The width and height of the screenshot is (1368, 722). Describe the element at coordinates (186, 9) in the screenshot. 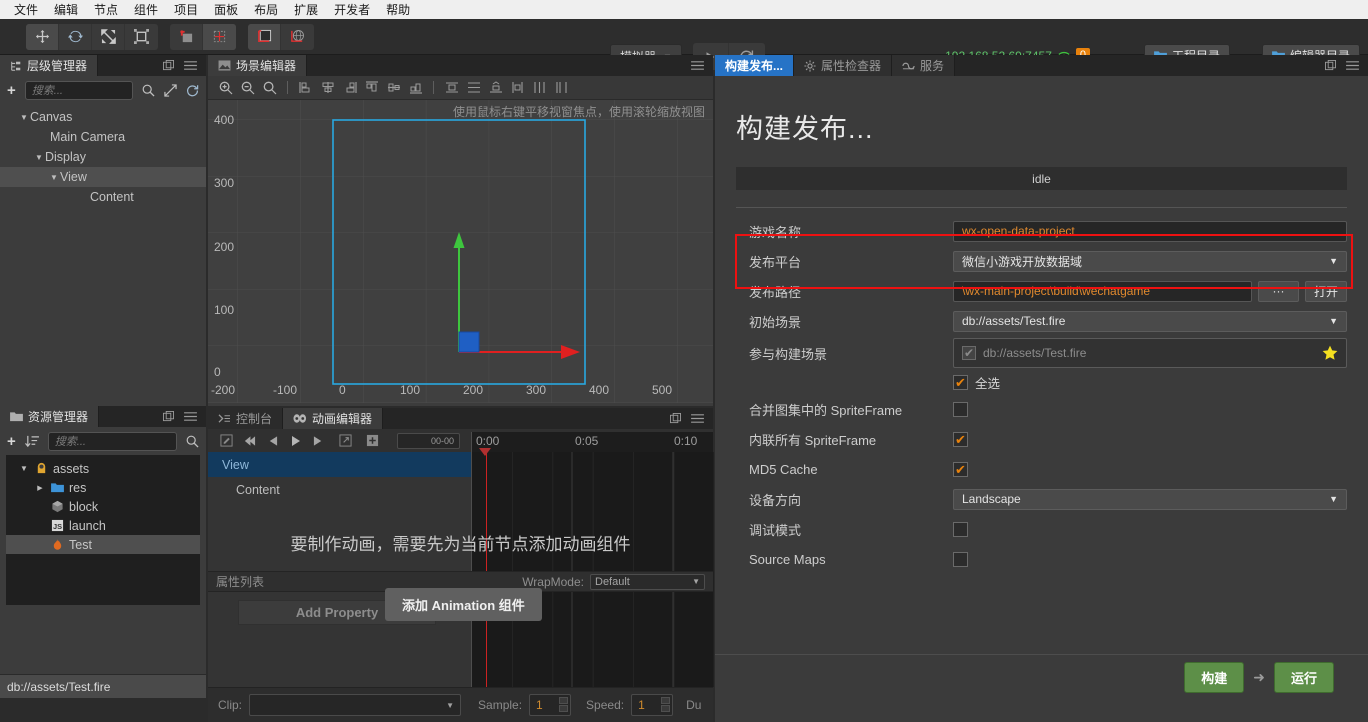

I see `menu-item-project: 项目` at that location.